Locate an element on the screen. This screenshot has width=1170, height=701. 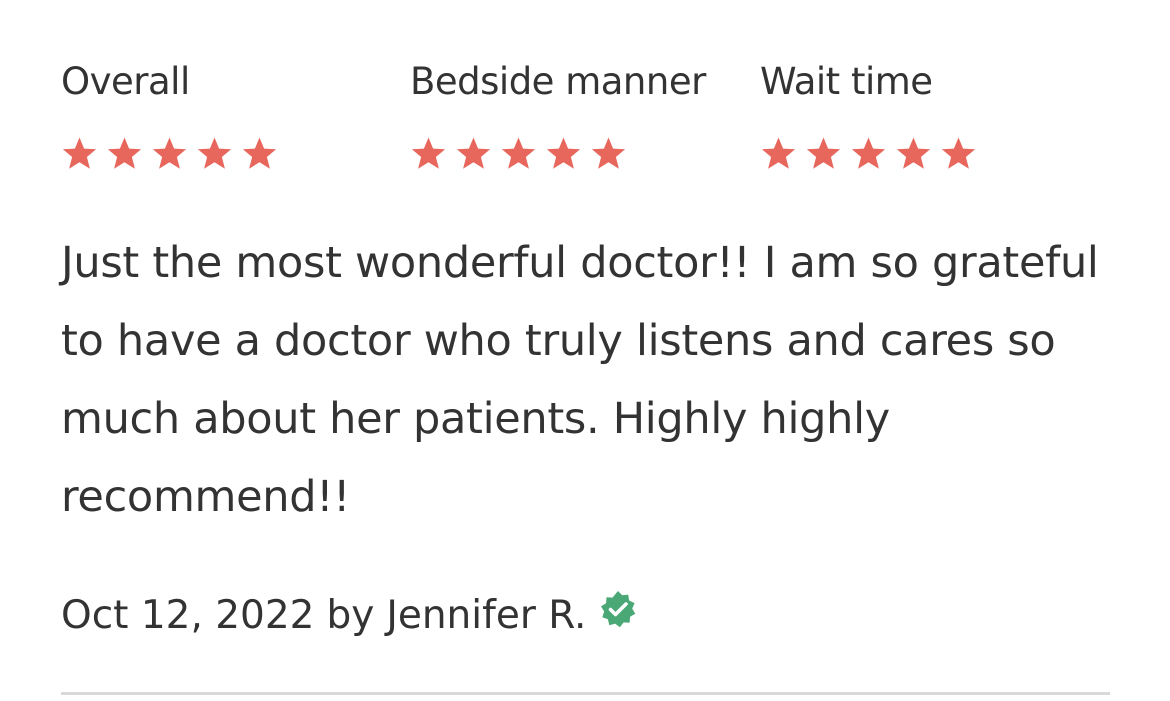
divider is located at coordinates (585, 693).